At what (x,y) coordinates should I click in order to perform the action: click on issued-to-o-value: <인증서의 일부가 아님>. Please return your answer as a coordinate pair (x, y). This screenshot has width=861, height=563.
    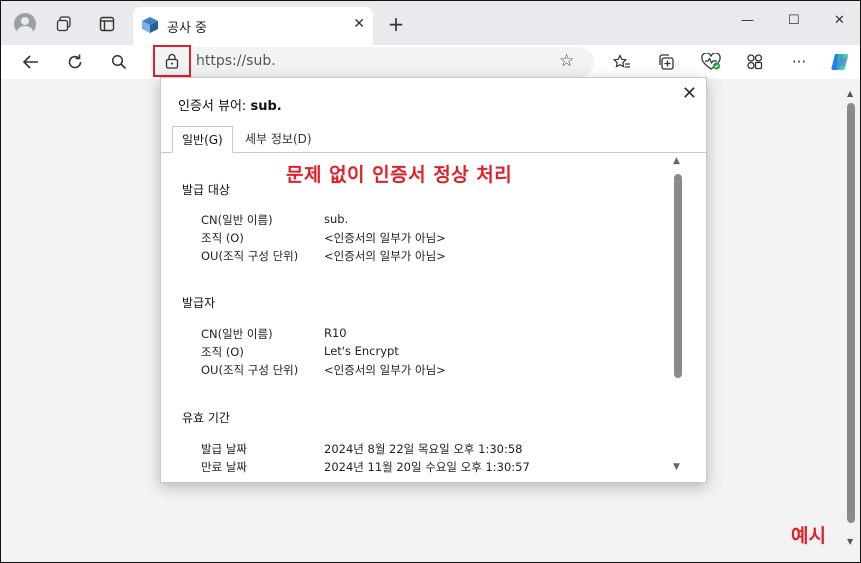
    Looking at the image, I should click on (385, 238).